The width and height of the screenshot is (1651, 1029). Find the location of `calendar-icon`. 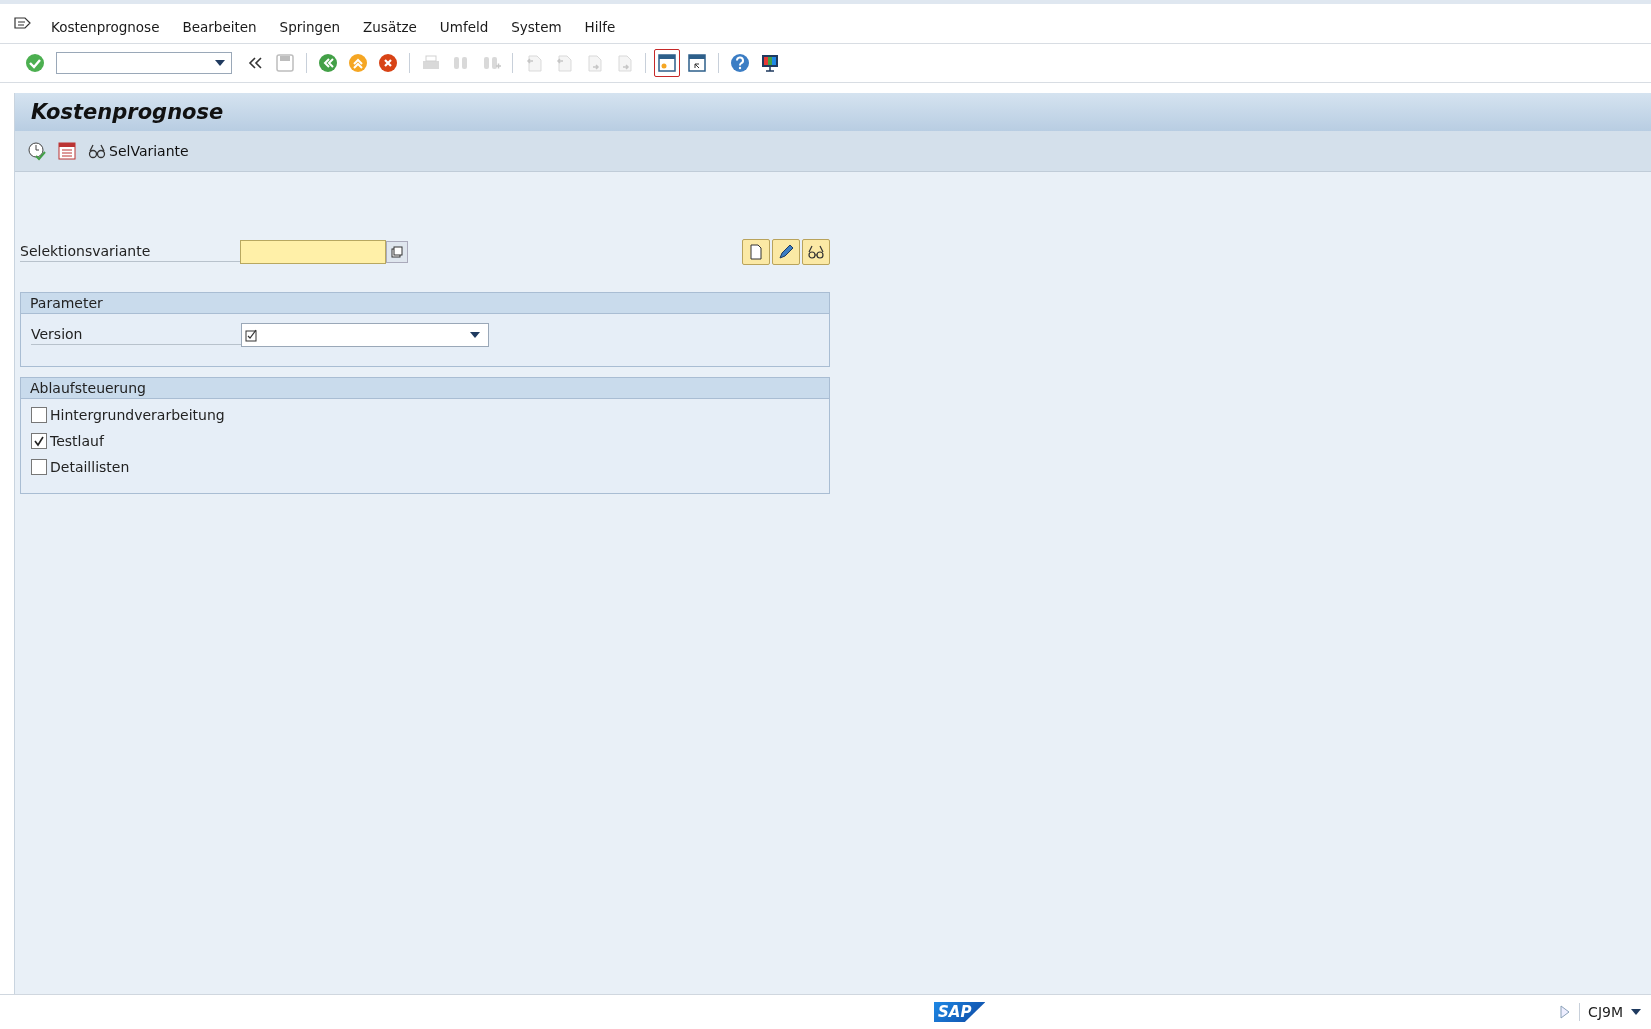

calendar-icon is located at coordinates (67, 151).